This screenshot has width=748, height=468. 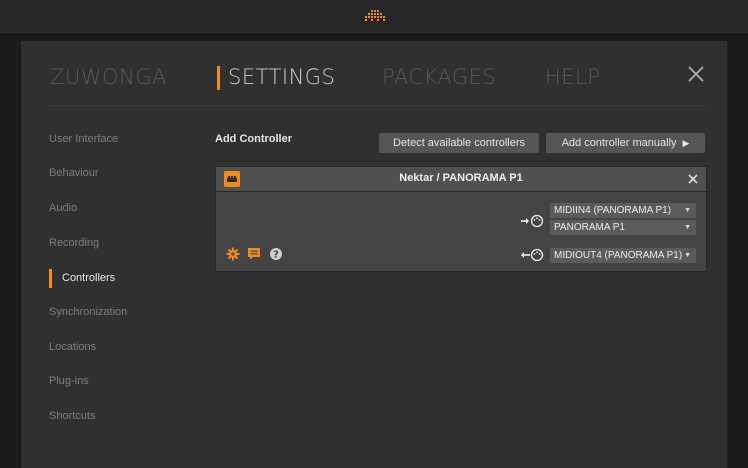 What do you see at coordinates (233, 254) in the screenshot?
I see `settings-icon` at bounding box center [233, 254].